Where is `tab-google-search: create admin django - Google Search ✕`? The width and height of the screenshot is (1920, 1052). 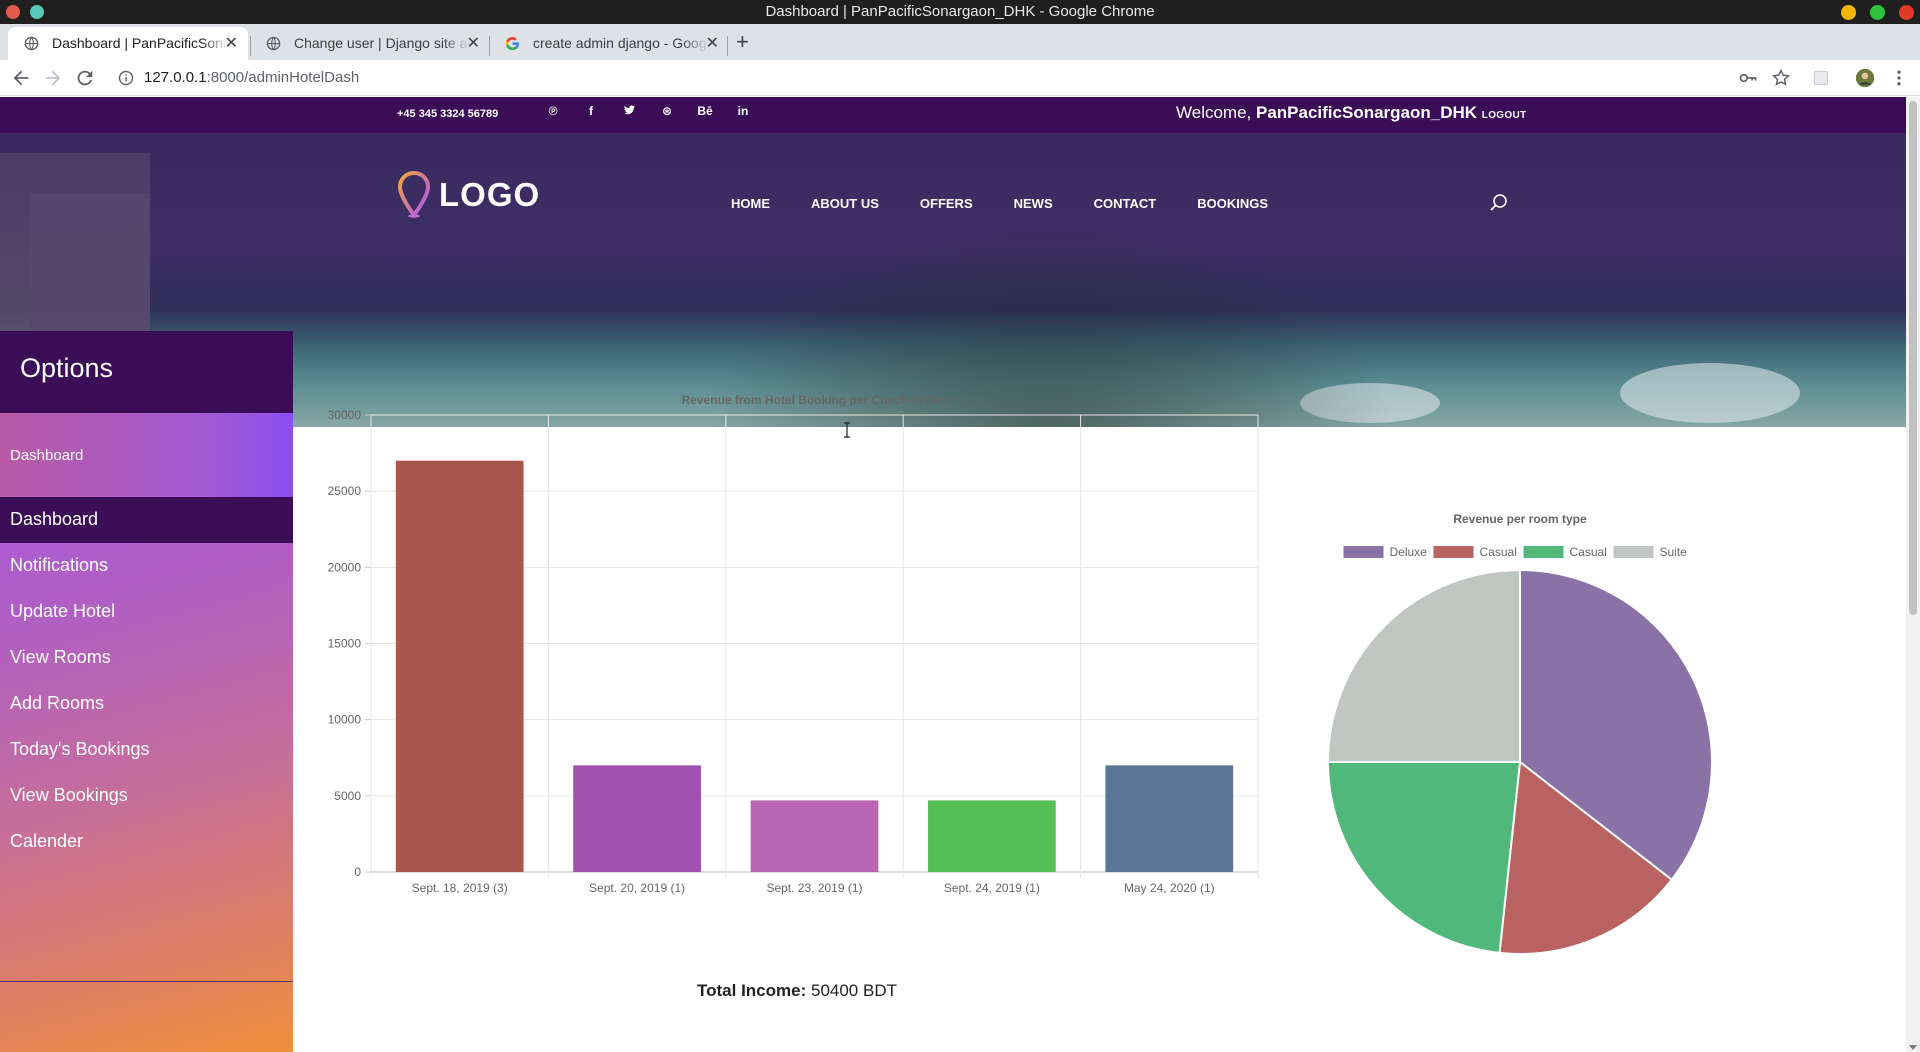
tab-google-search: create admin django - Google Search ✕ is located at coordinates (609, 43).